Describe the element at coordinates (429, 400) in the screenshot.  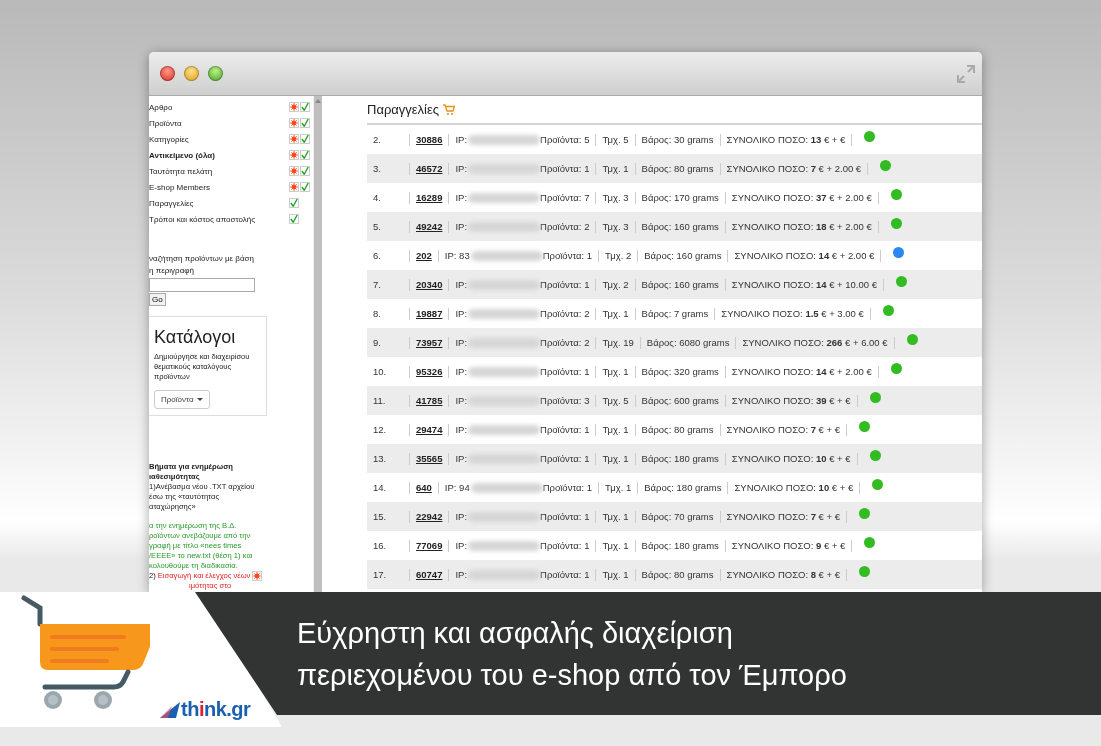
I see `order-link: 41785` at that location.